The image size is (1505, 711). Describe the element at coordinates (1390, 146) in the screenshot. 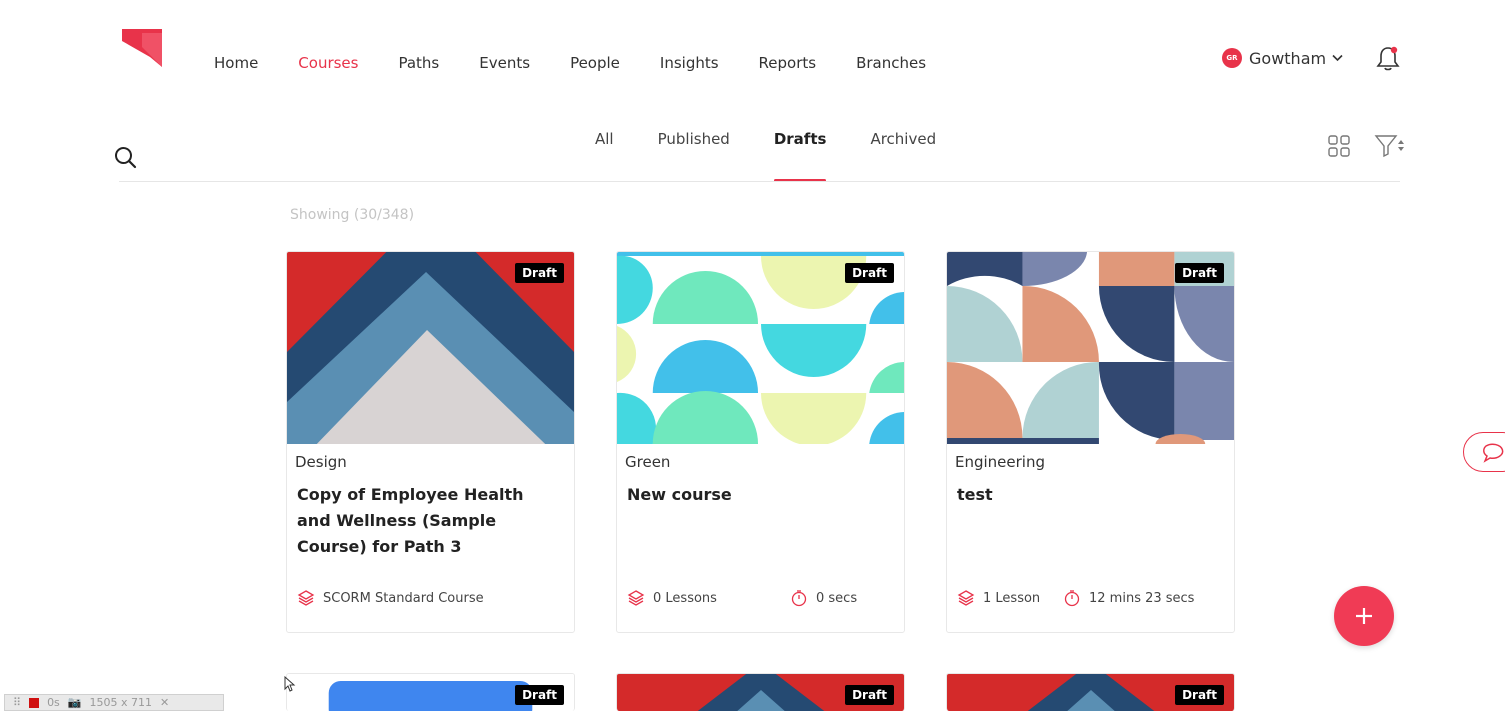

I see `filter-sort-icon` at that location.